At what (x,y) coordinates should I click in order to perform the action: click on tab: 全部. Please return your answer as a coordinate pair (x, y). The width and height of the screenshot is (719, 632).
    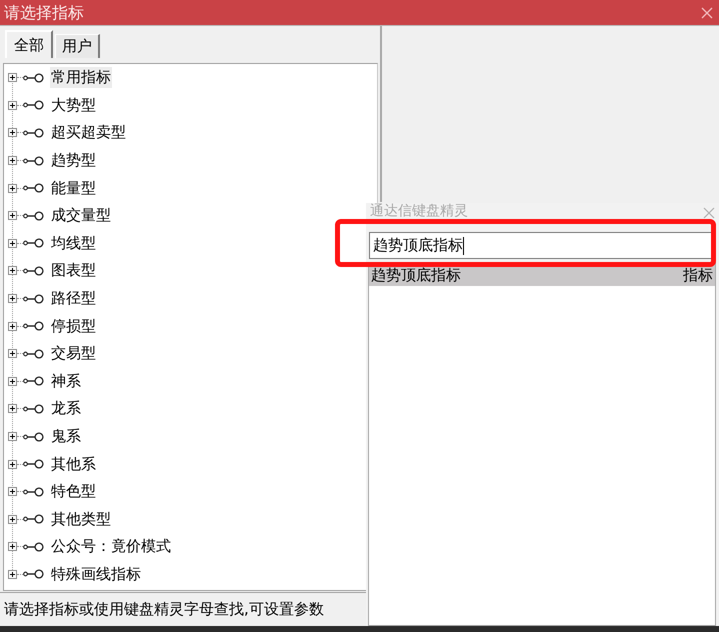
    Looking at the image, I should click on (29, 44).